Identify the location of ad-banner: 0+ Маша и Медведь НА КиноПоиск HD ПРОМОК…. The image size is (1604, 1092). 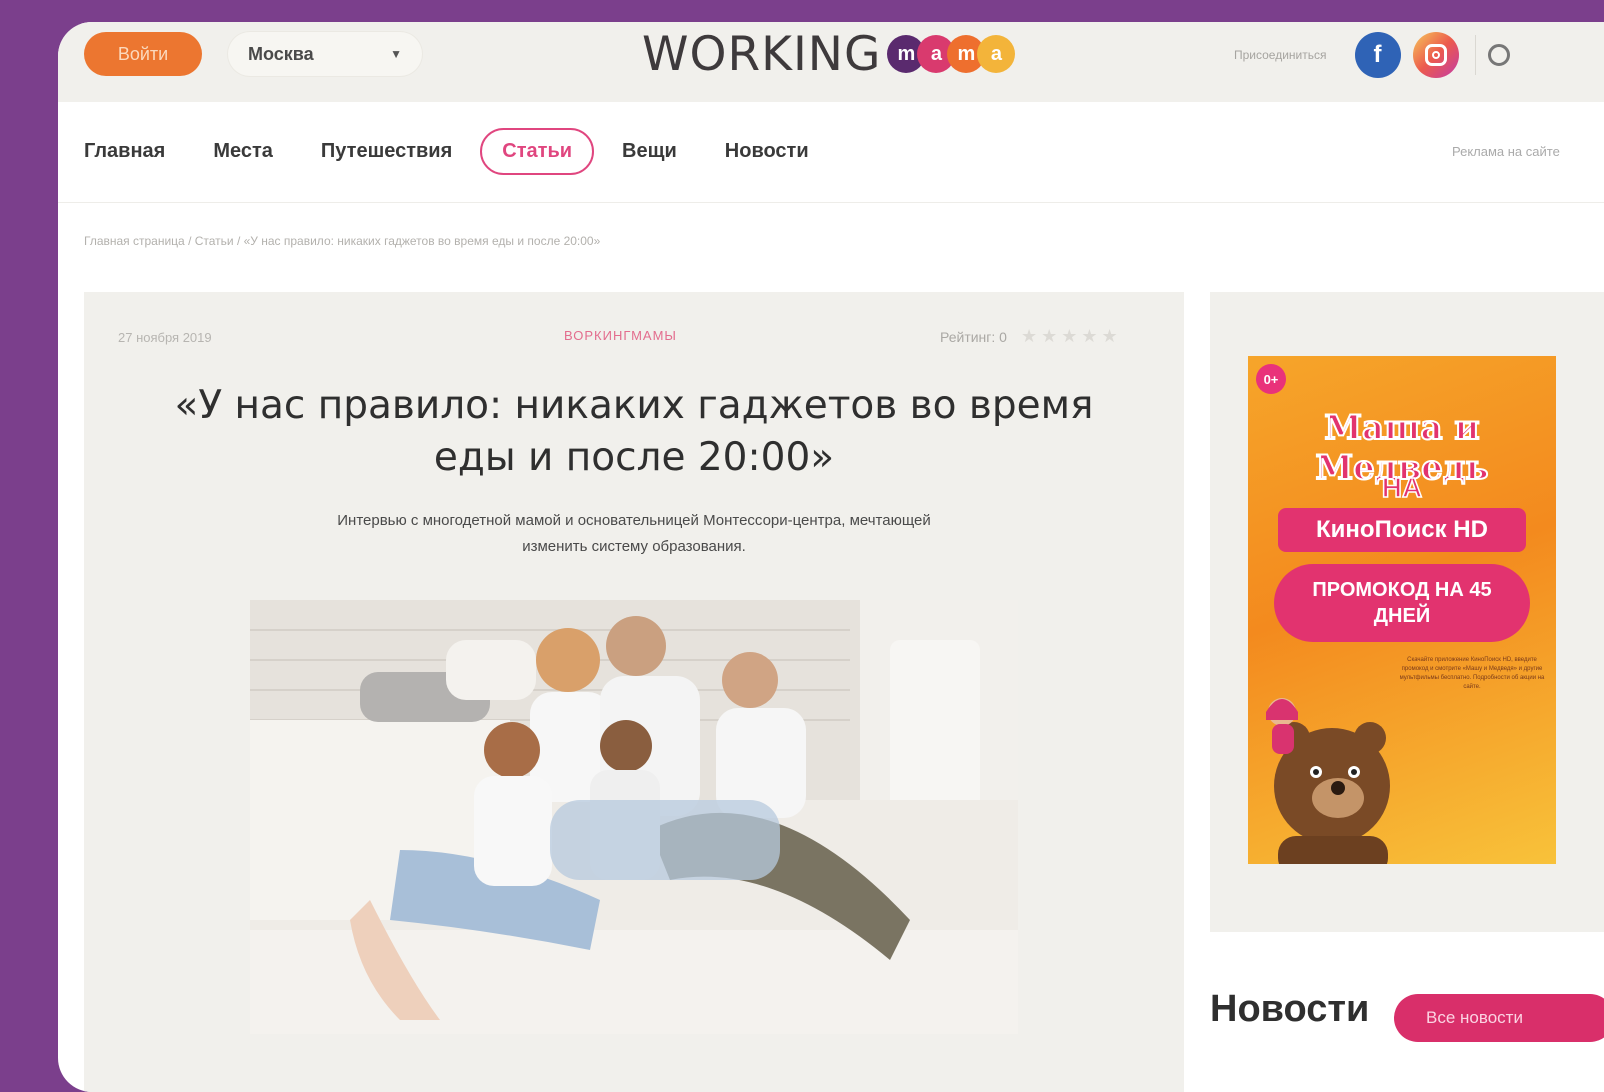
(1402, 610).